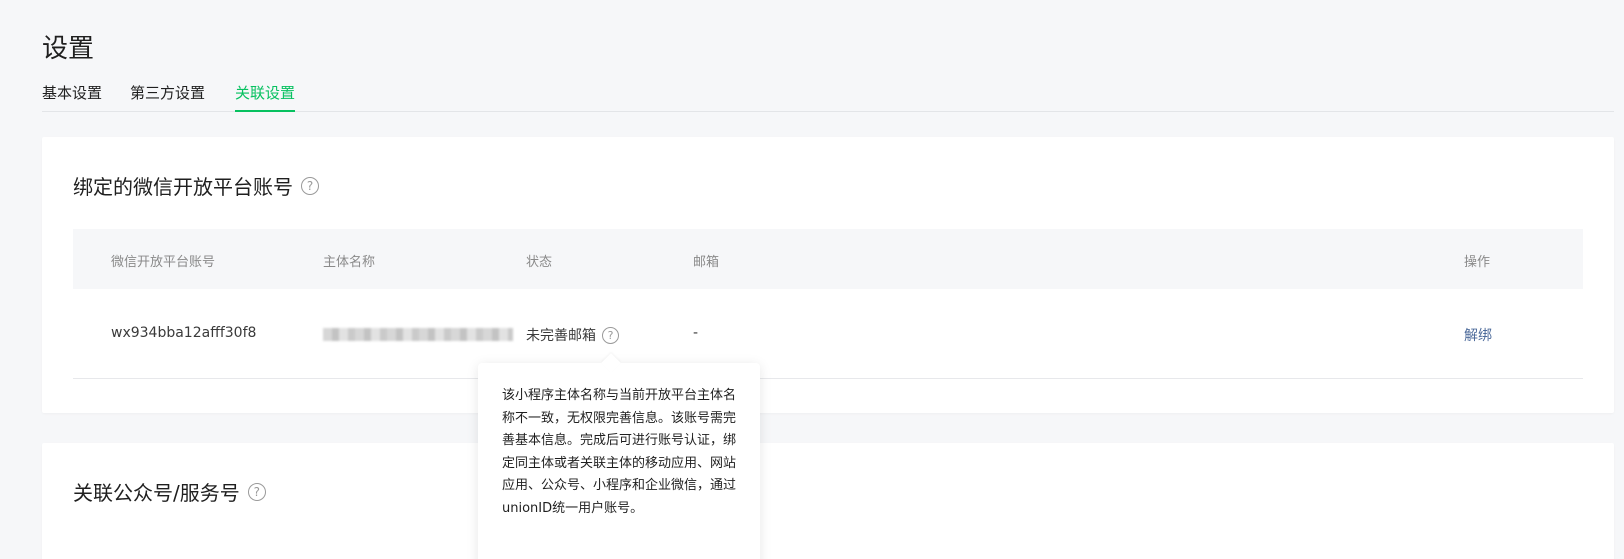 This screenshot has height=559, width=1624. I want to click on official-account-title: 关联公众号/服务号 ?, so click(169, 491).